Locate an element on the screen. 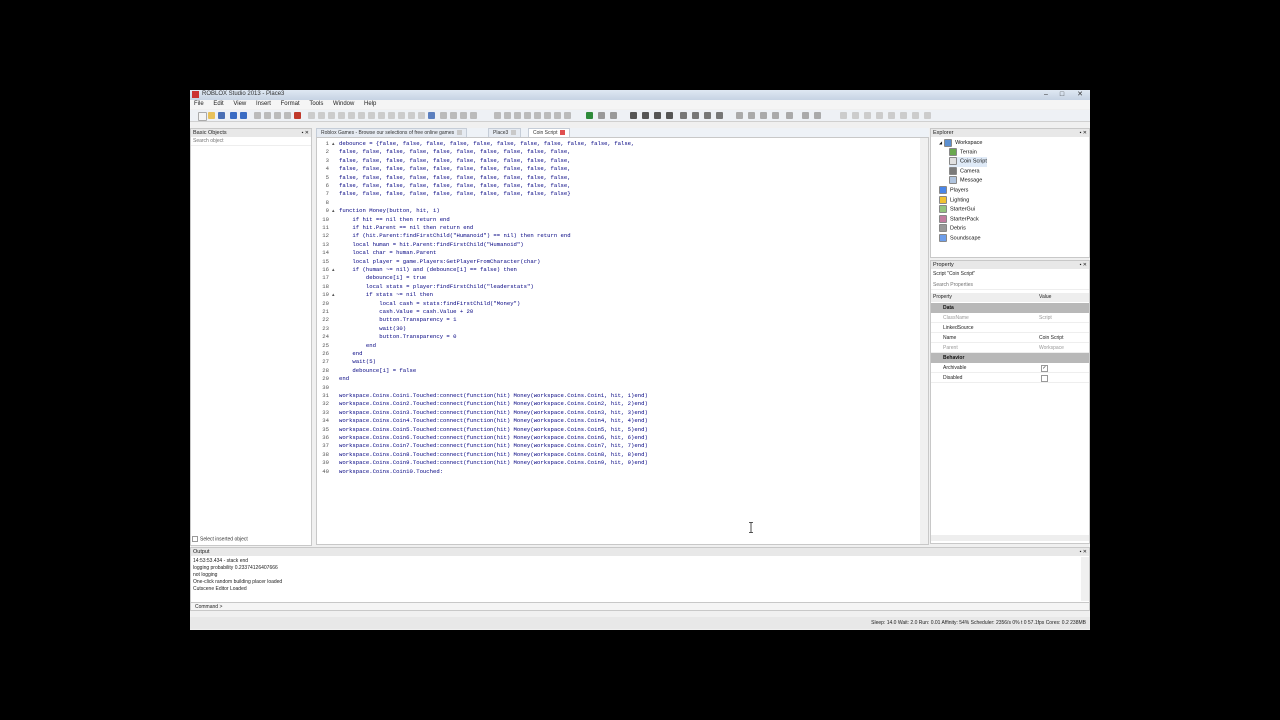  explorer-item: ◢ Workspace is located at coordinates (961, 143).